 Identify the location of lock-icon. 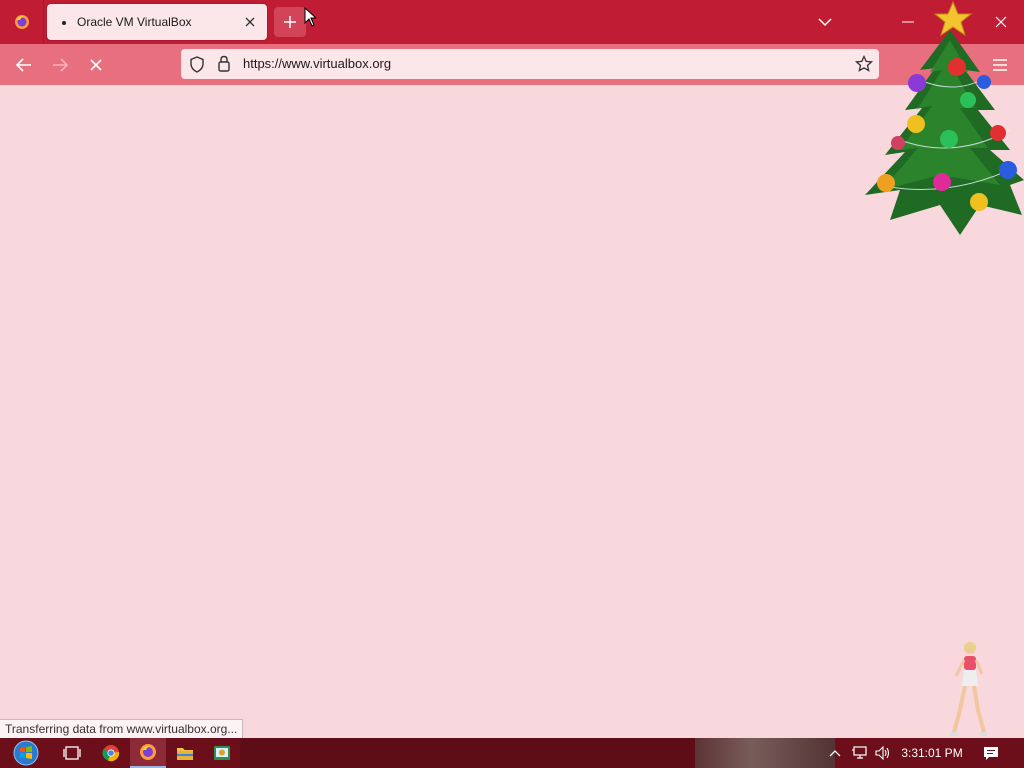
(224, 66).